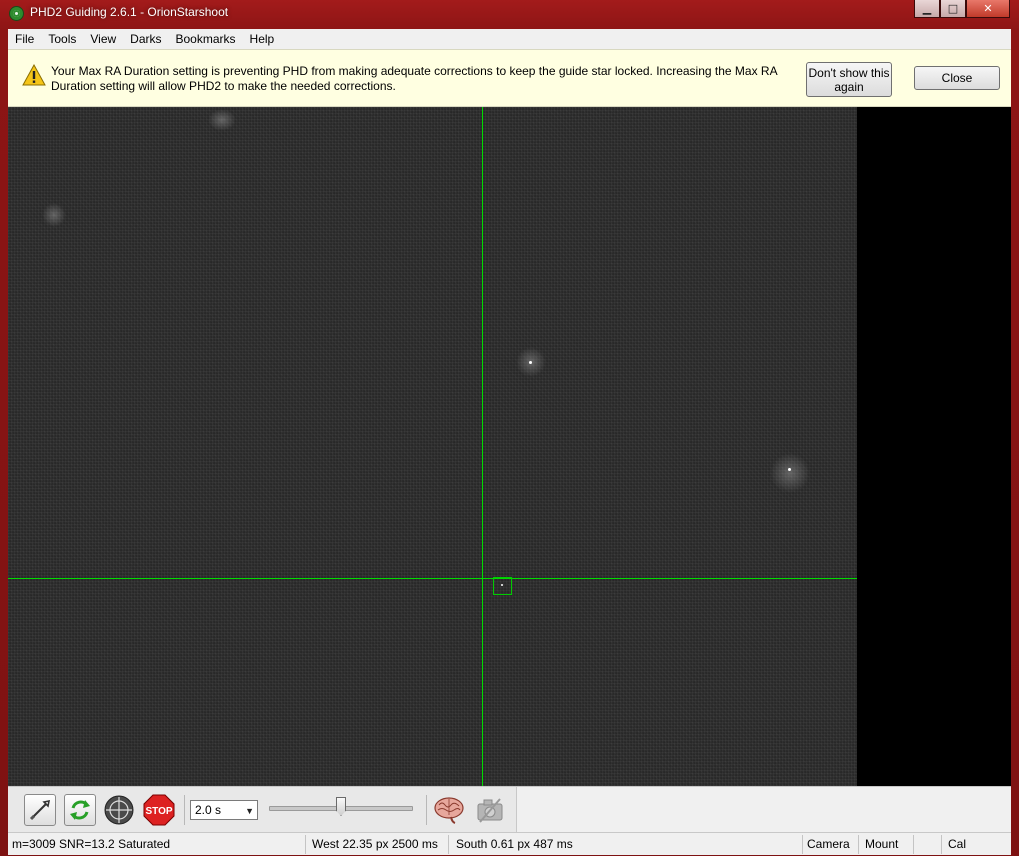  I want to click on loop-icon, so click(80, 810).